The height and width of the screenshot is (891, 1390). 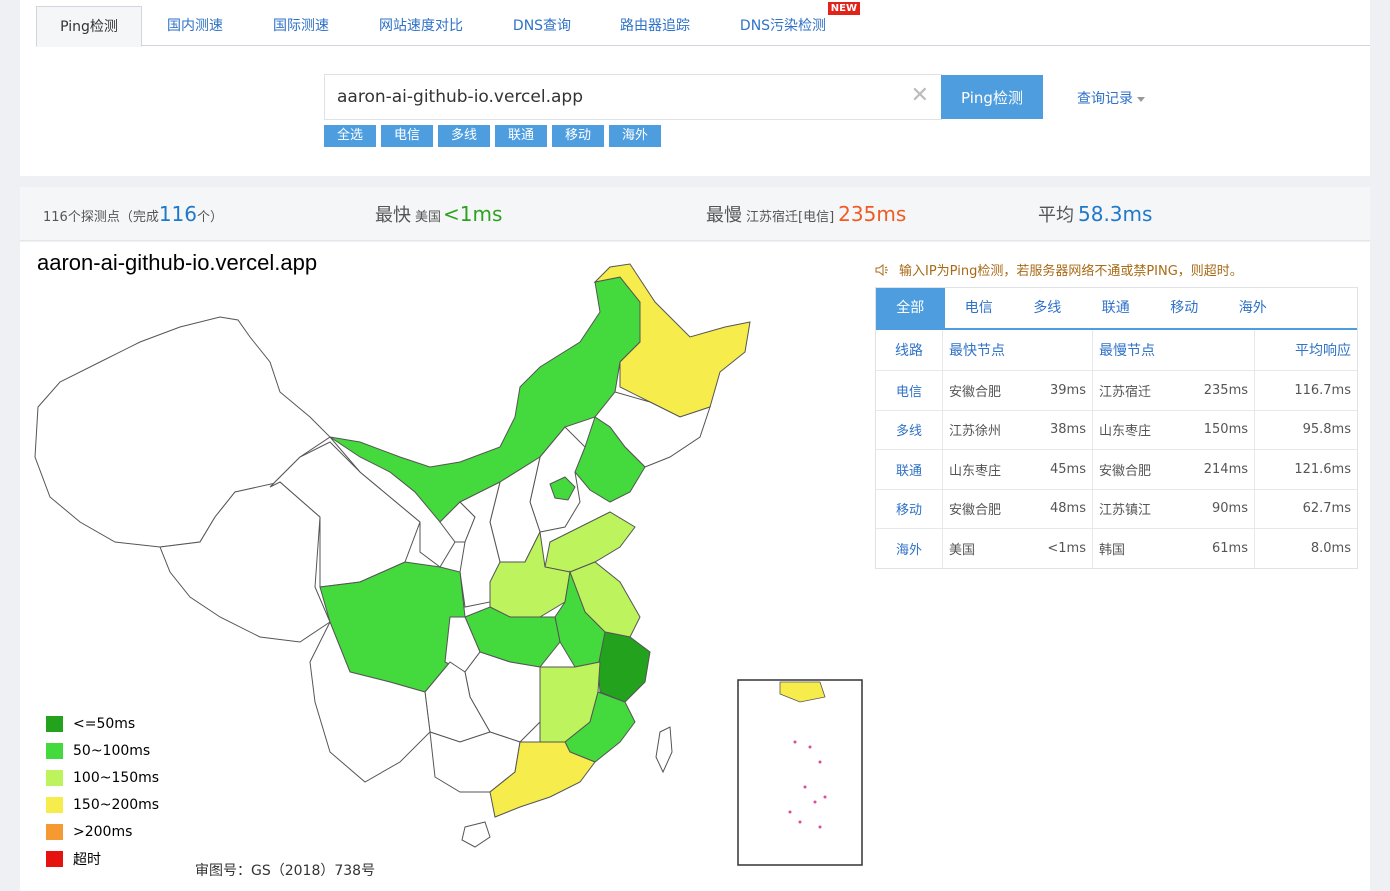 I want to click on tab-ping: Ping检测, so click(x=89, y=26).